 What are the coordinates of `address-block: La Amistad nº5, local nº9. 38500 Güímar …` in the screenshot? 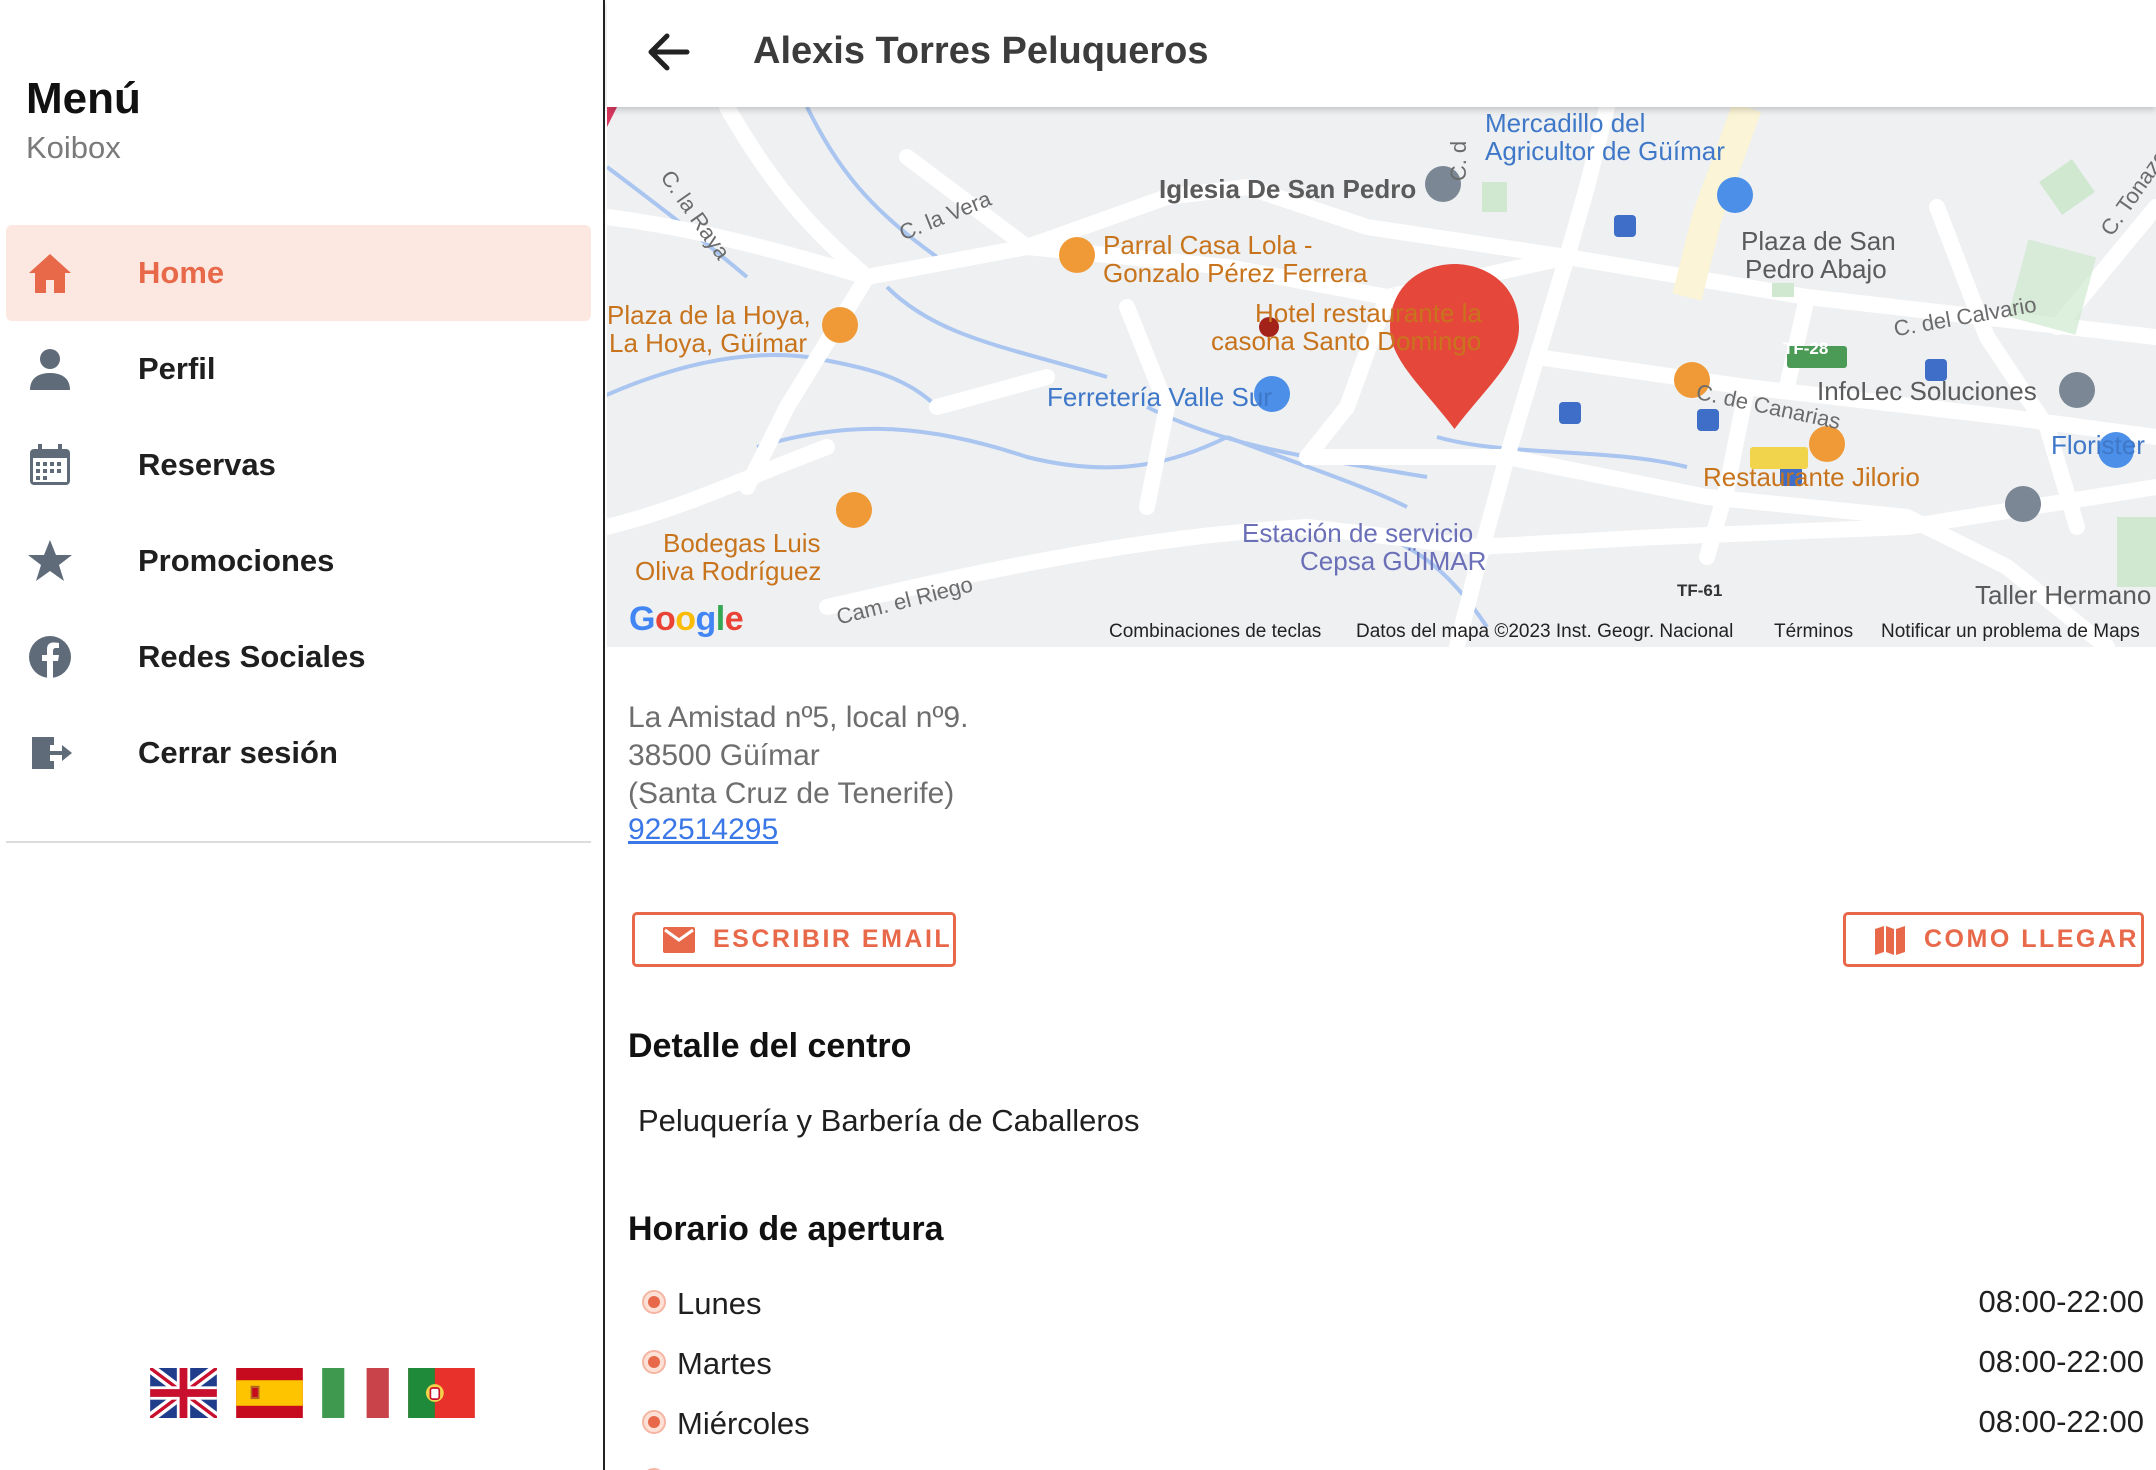 It's located at (798, 756).